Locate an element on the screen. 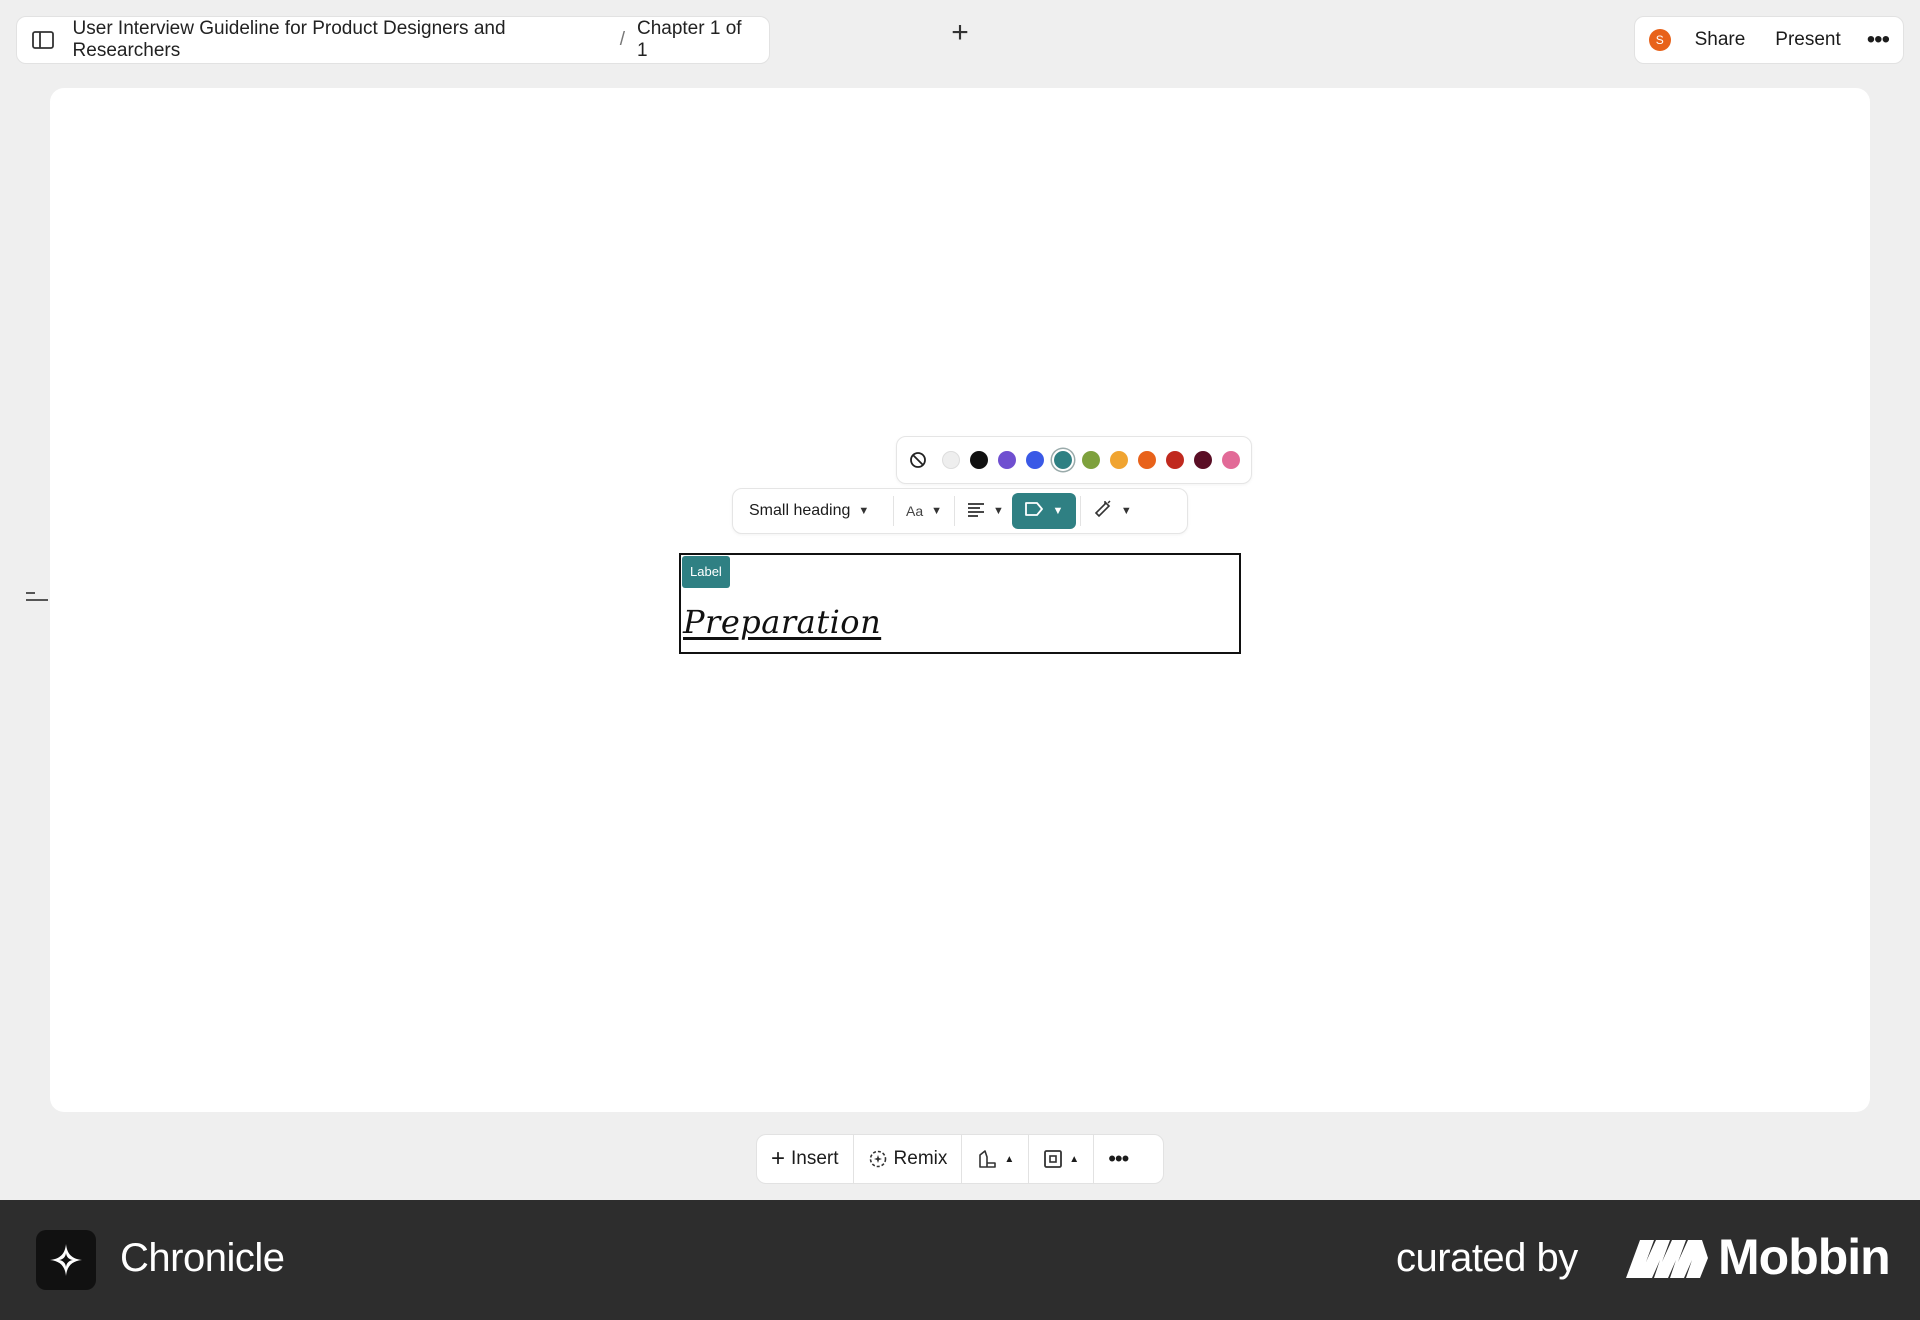 The height and width of the screenshot is (1320, 1920). insert-label: Insert is located at coordinates (815, 1158).